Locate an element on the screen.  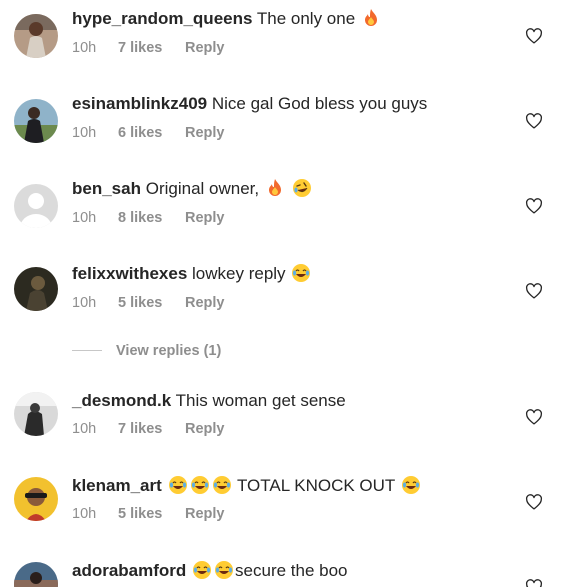
rofl-emoji is located at coordinates (302, 188).